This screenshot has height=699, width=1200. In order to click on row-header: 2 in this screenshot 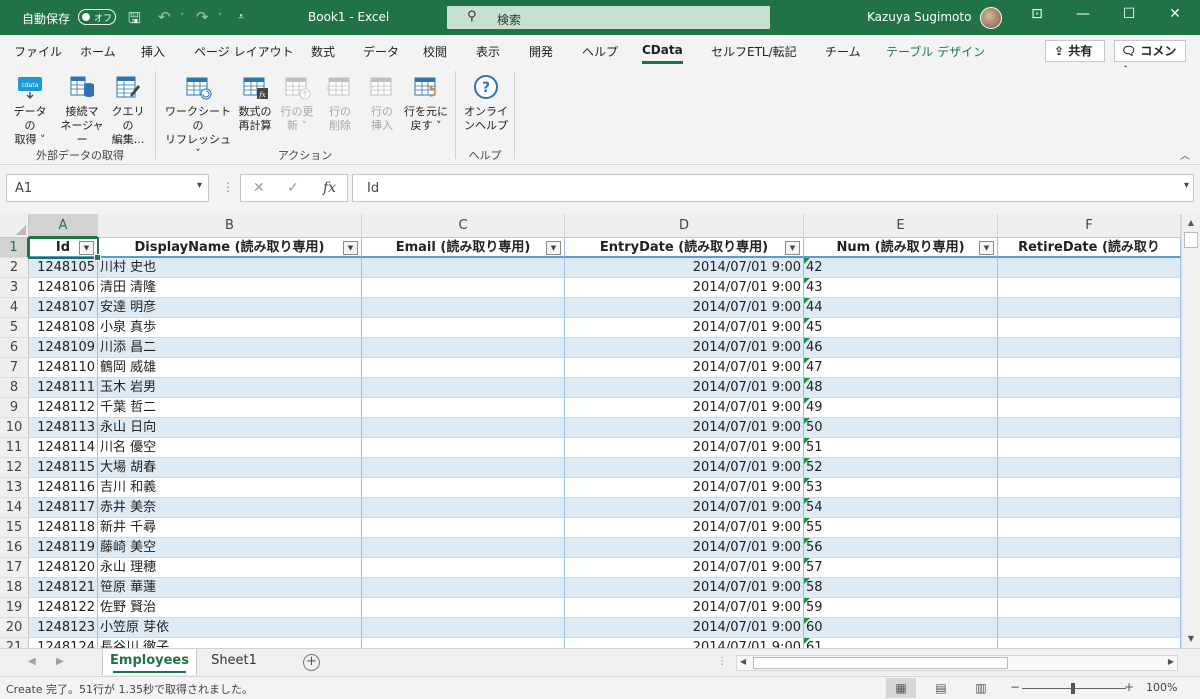, I will do `click(14, 268)`.